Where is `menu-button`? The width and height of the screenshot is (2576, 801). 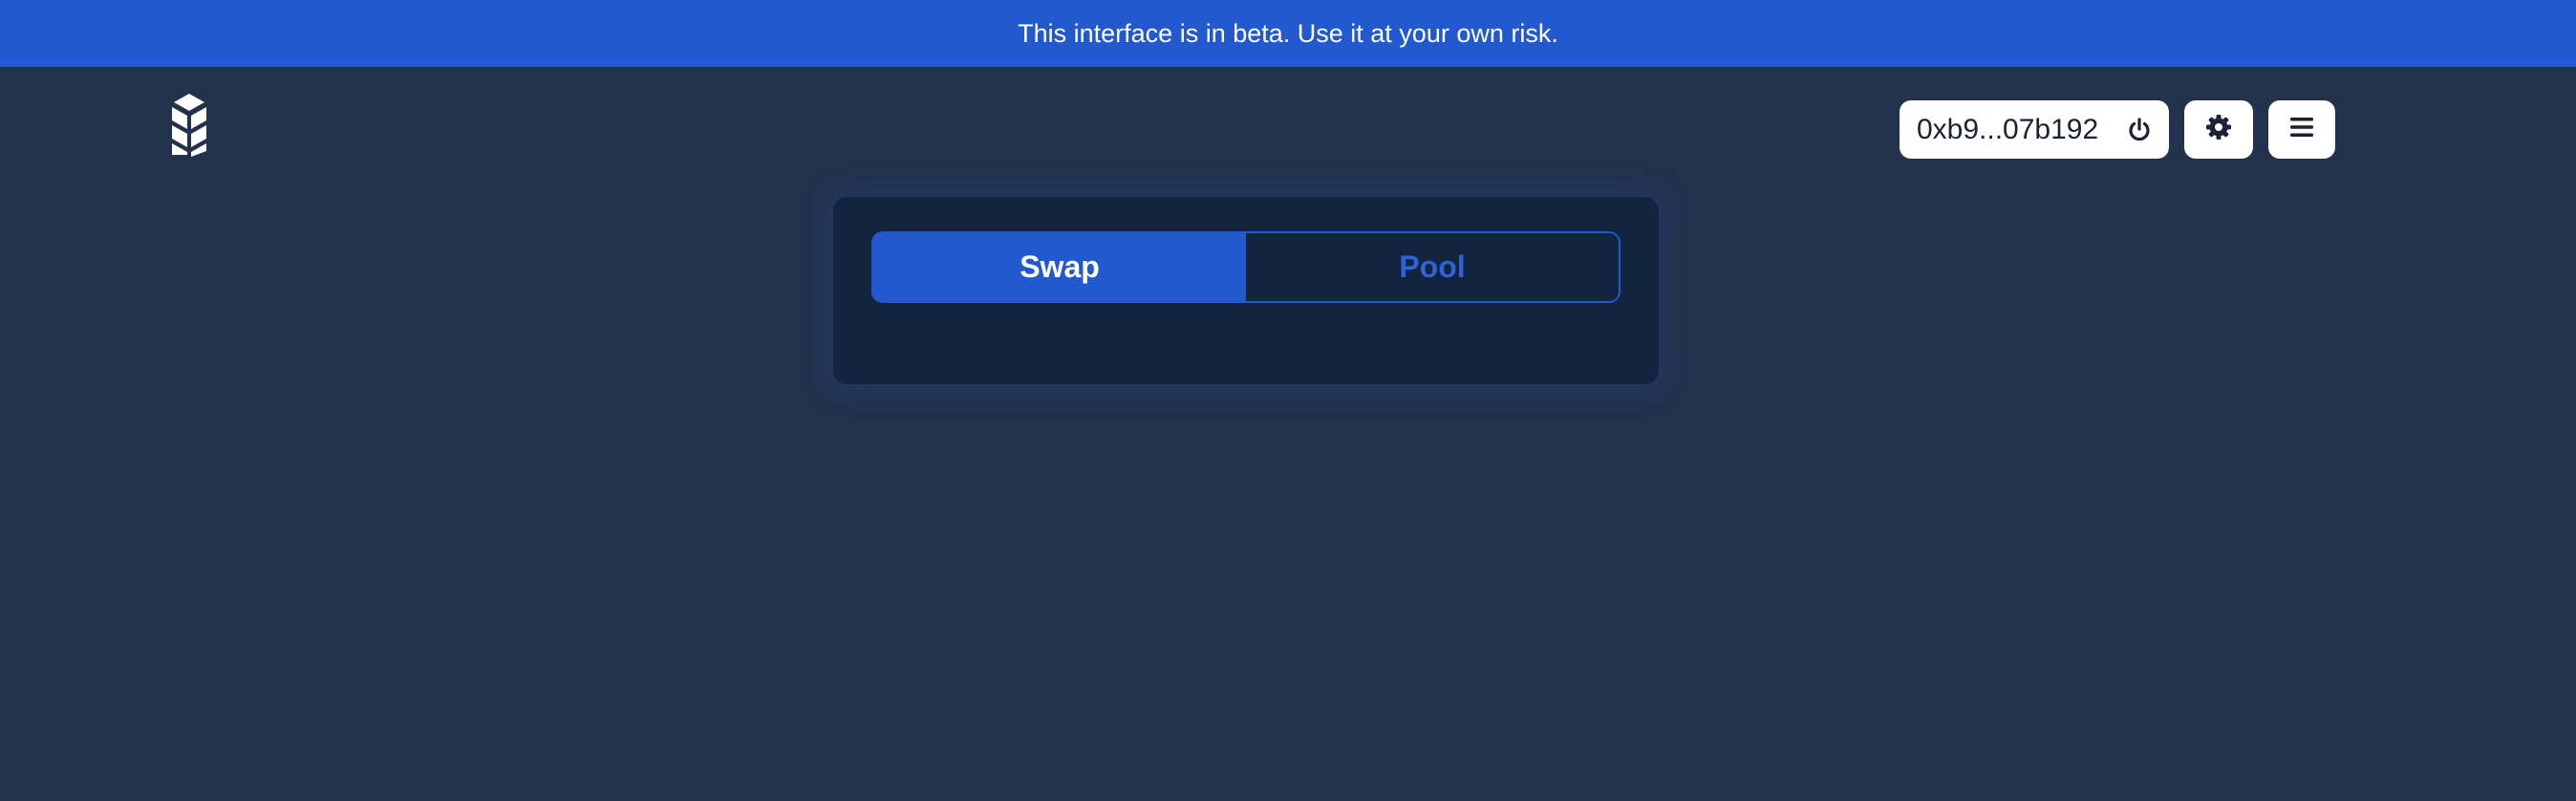 menu-button is located at coordinates (2301, 129).